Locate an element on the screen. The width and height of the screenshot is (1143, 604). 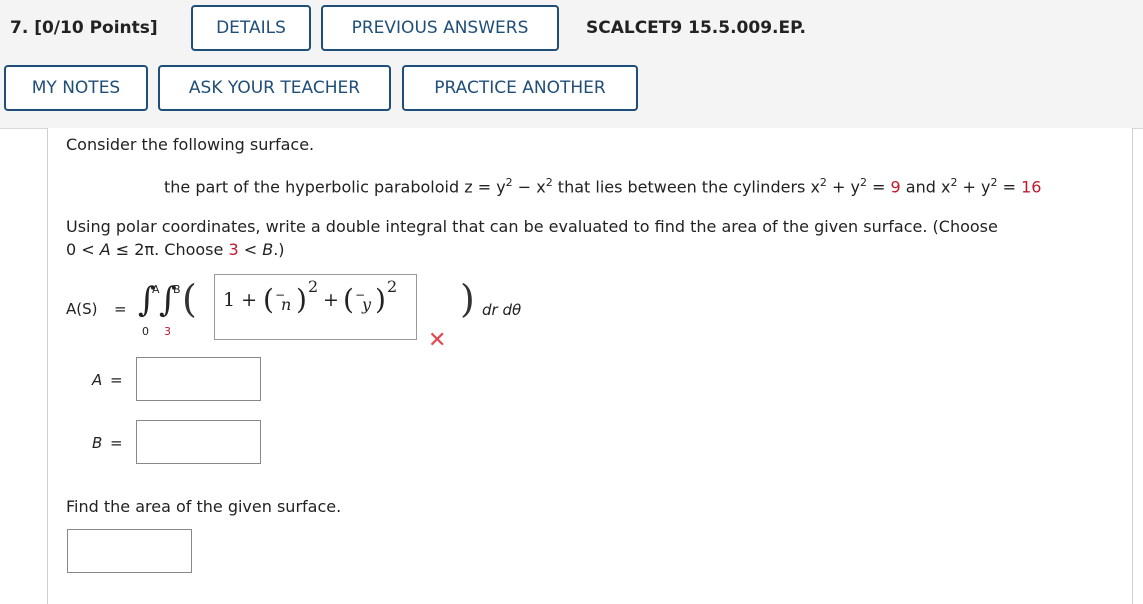
intro-text: Consider the following surface. is located at coordinates (190, 144).